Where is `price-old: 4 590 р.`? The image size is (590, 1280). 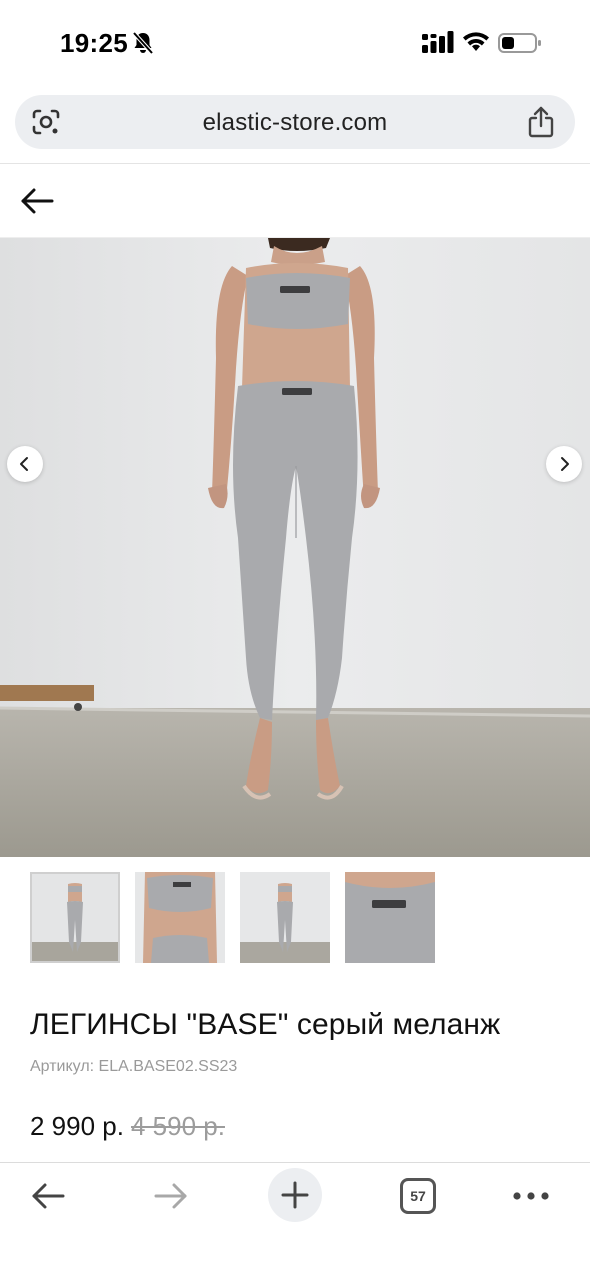
price-old: 4 590 р. is located at coordinates (177, 1126).